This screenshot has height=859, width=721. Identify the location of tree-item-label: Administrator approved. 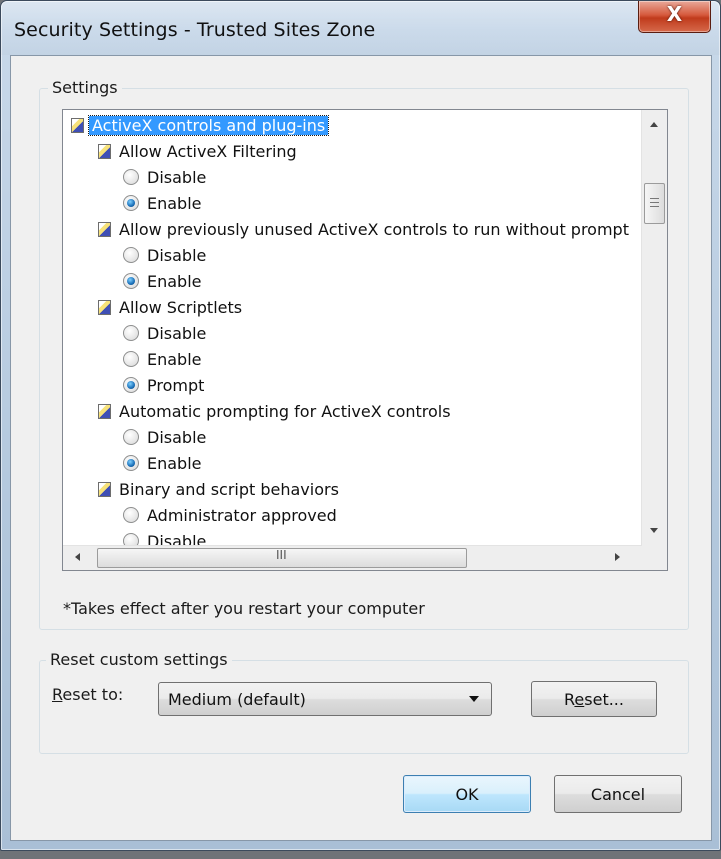
(242, 515).